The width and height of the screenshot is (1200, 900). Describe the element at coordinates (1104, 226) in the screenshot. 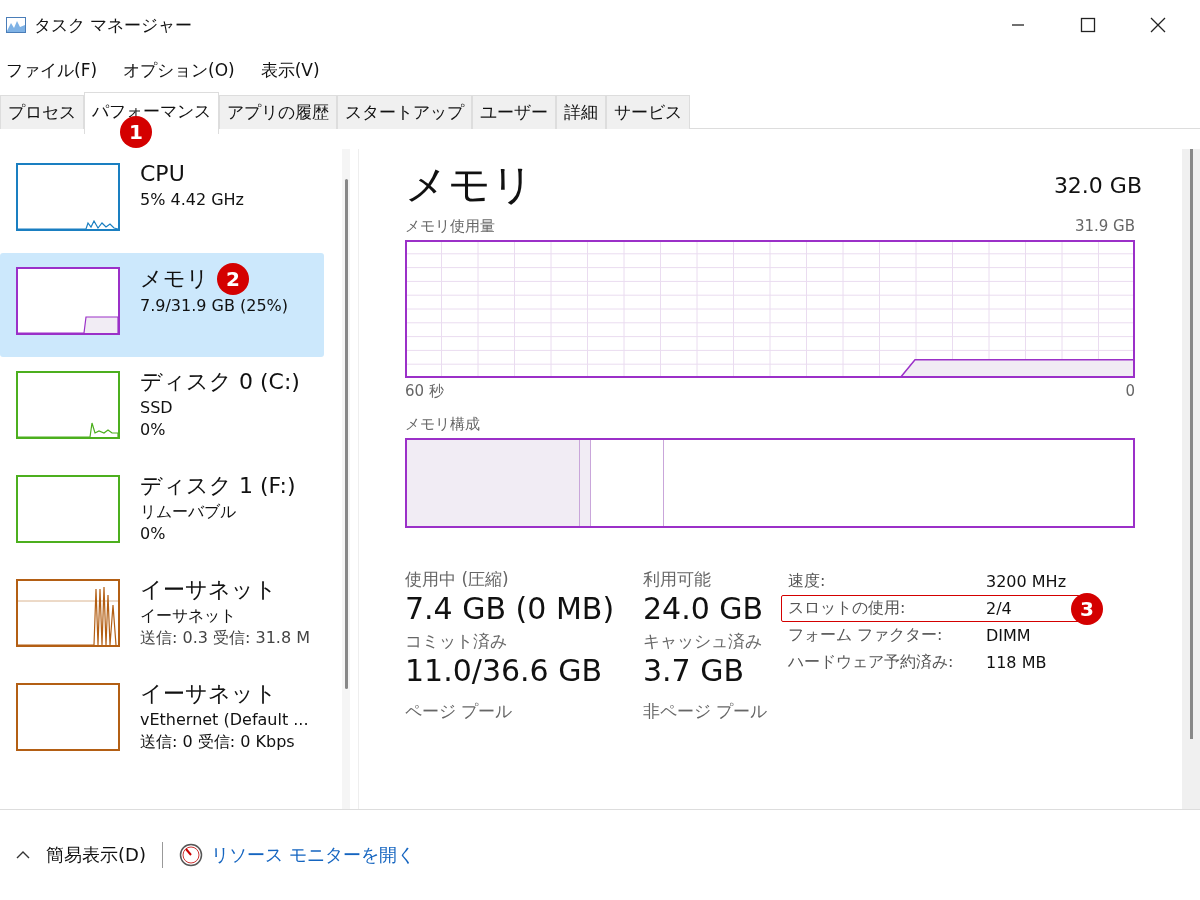

I see `chart-max: 31.9 GB` at that location.